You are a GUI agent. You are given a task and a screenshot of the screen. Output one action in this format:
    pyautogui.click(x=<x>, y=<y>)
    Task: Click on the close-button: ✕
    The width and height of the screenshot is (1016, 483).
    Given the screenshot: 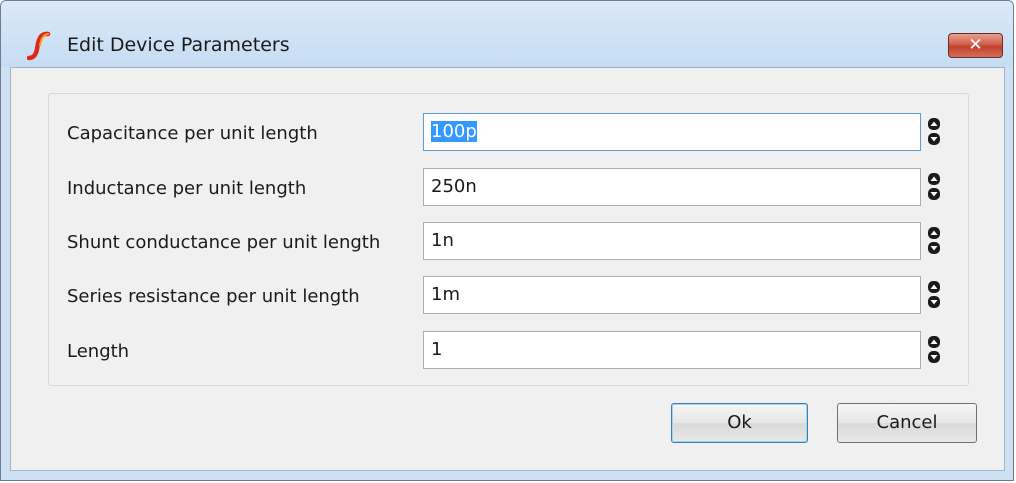 What is the action you would take?
    pyautogui.click(x=975, y=45)
    